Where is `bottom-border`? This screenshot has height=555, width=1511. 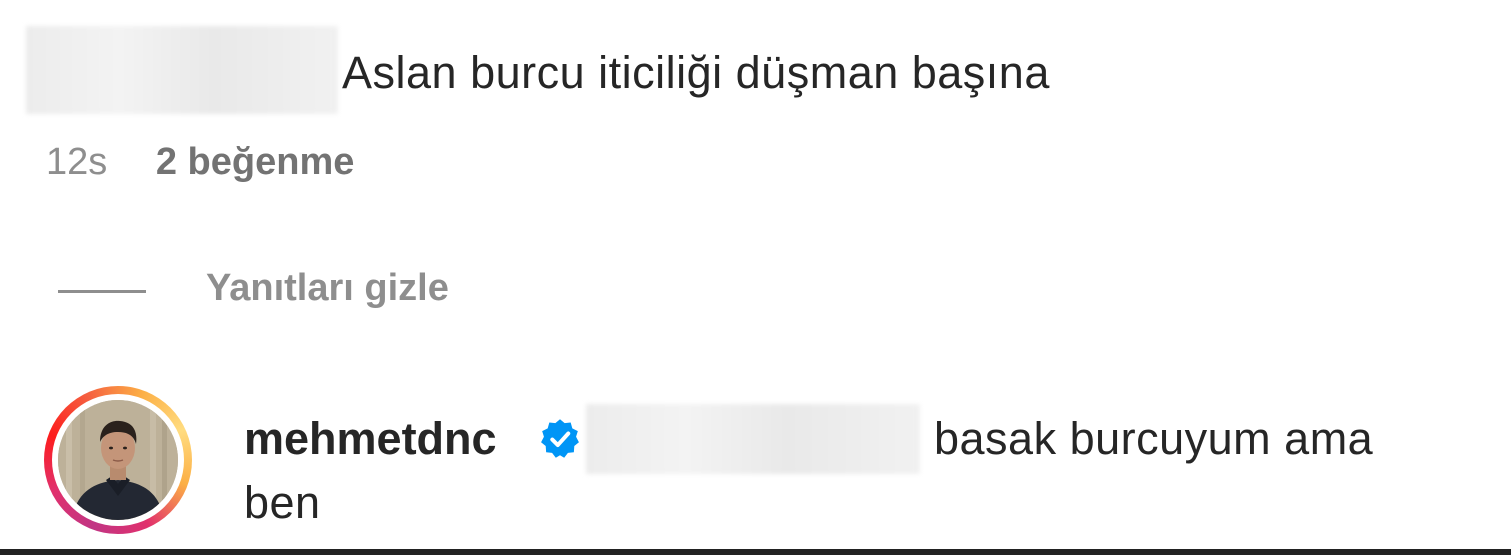
bottom-border is located at coordinates (755, 552).